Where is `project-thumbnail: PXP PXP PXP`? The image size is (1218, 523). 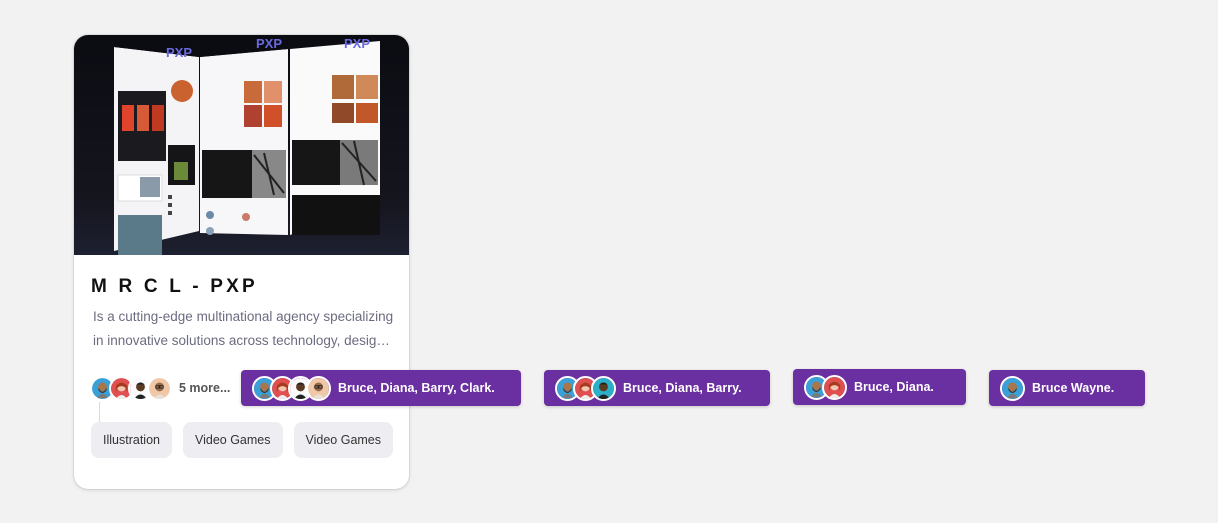
project-thumbnail: PXP PXP PXP is located at coordinates (241, 145).